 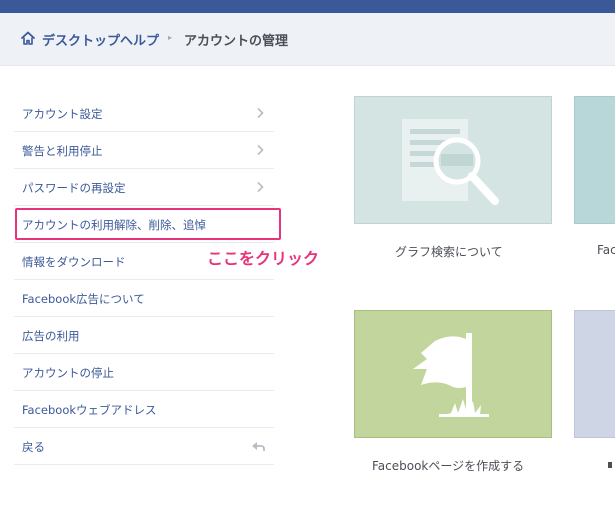 I want to click on sidebar-item-using-ads: 広告の利用, so click(x=144, y=335).